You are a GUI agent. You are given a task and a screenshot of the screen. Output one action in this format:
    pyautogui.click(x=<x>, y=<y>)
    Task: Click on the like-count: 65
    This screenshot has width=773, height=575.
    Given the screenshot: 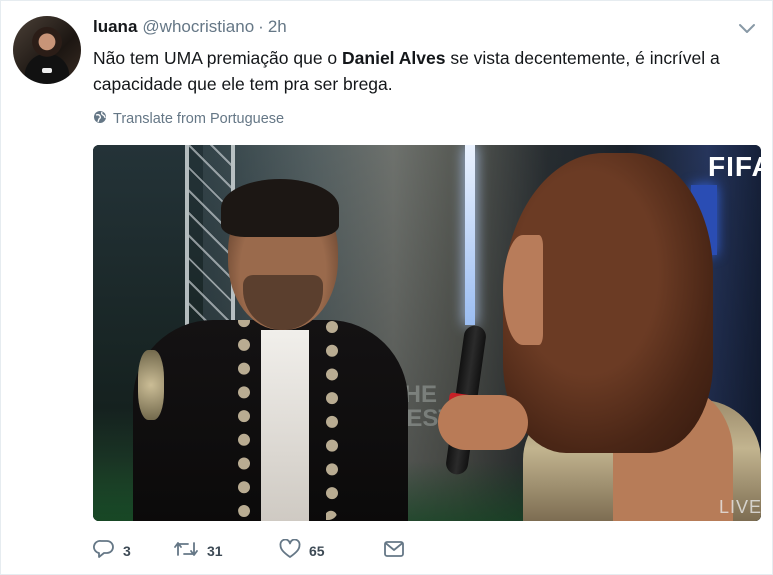 What is the action you would take?
    pyautogui.click(x=317, y=551)
    